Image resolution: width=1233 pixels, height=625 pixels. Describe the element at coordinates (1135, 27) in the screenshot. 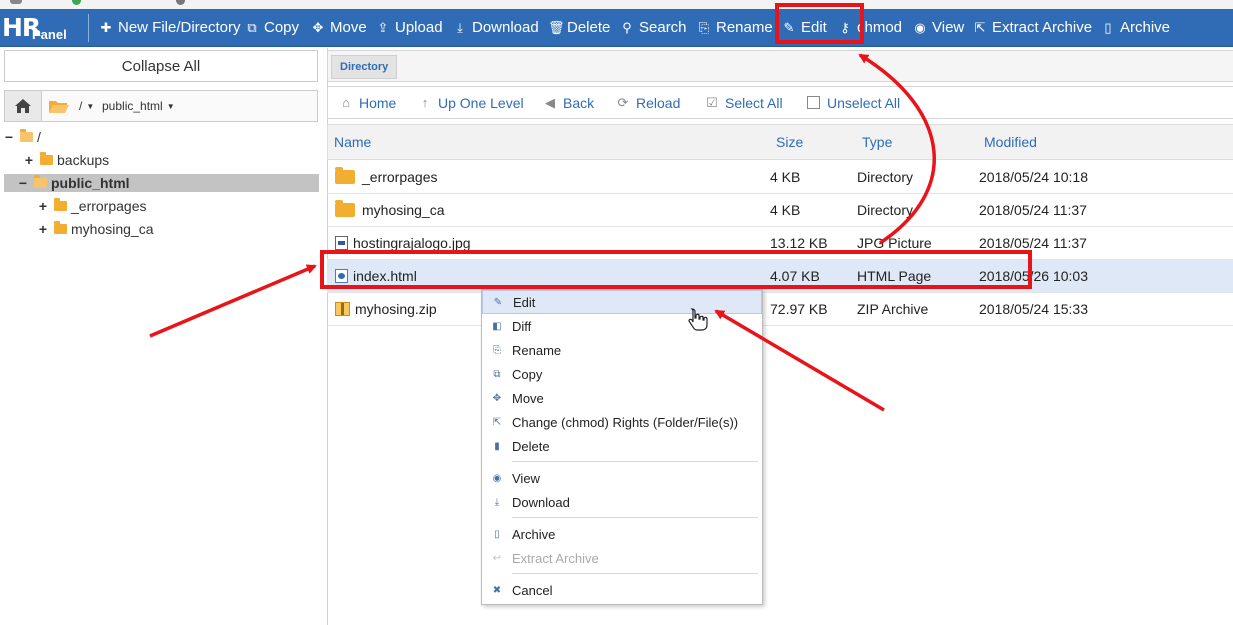

I see `toolbar-archive-button: ▯ Archive` at that location.